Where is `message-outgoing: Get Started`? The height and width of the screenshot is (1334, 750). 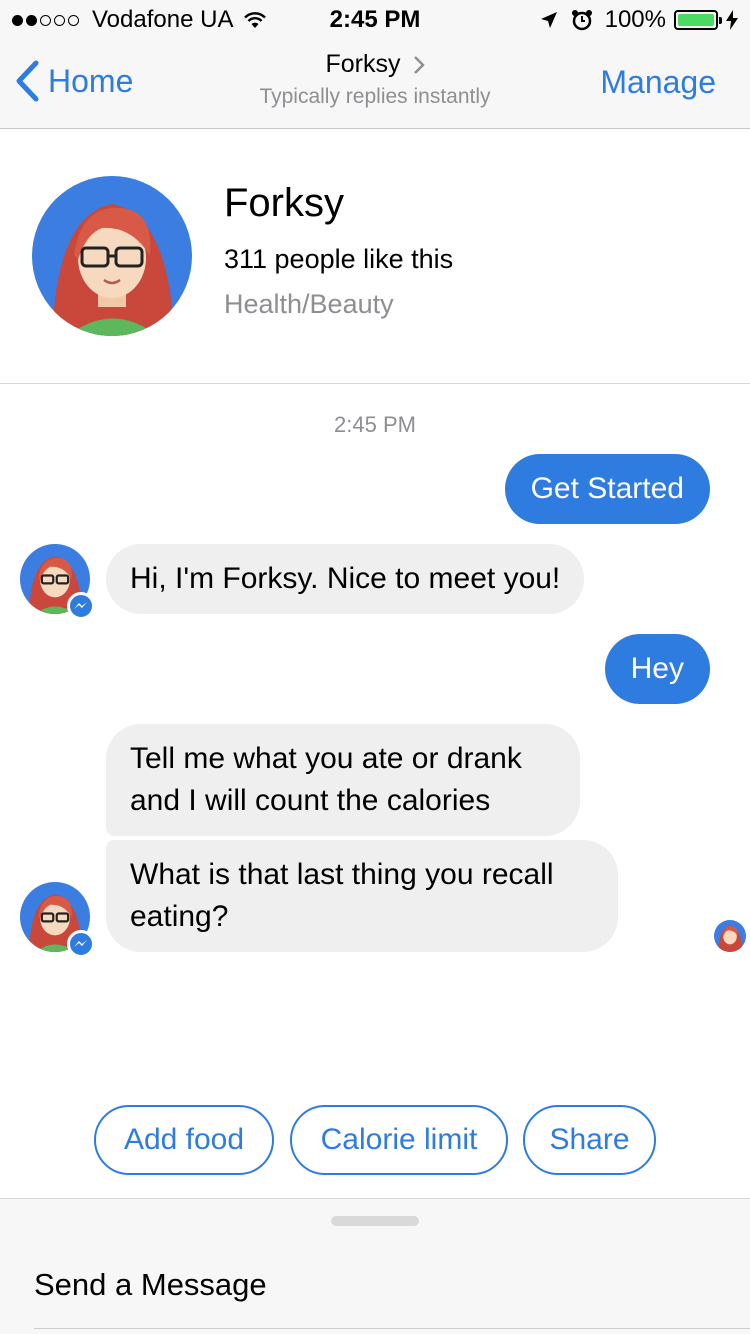 message-outgoing: Get Started is located at coordinates (607, 489).